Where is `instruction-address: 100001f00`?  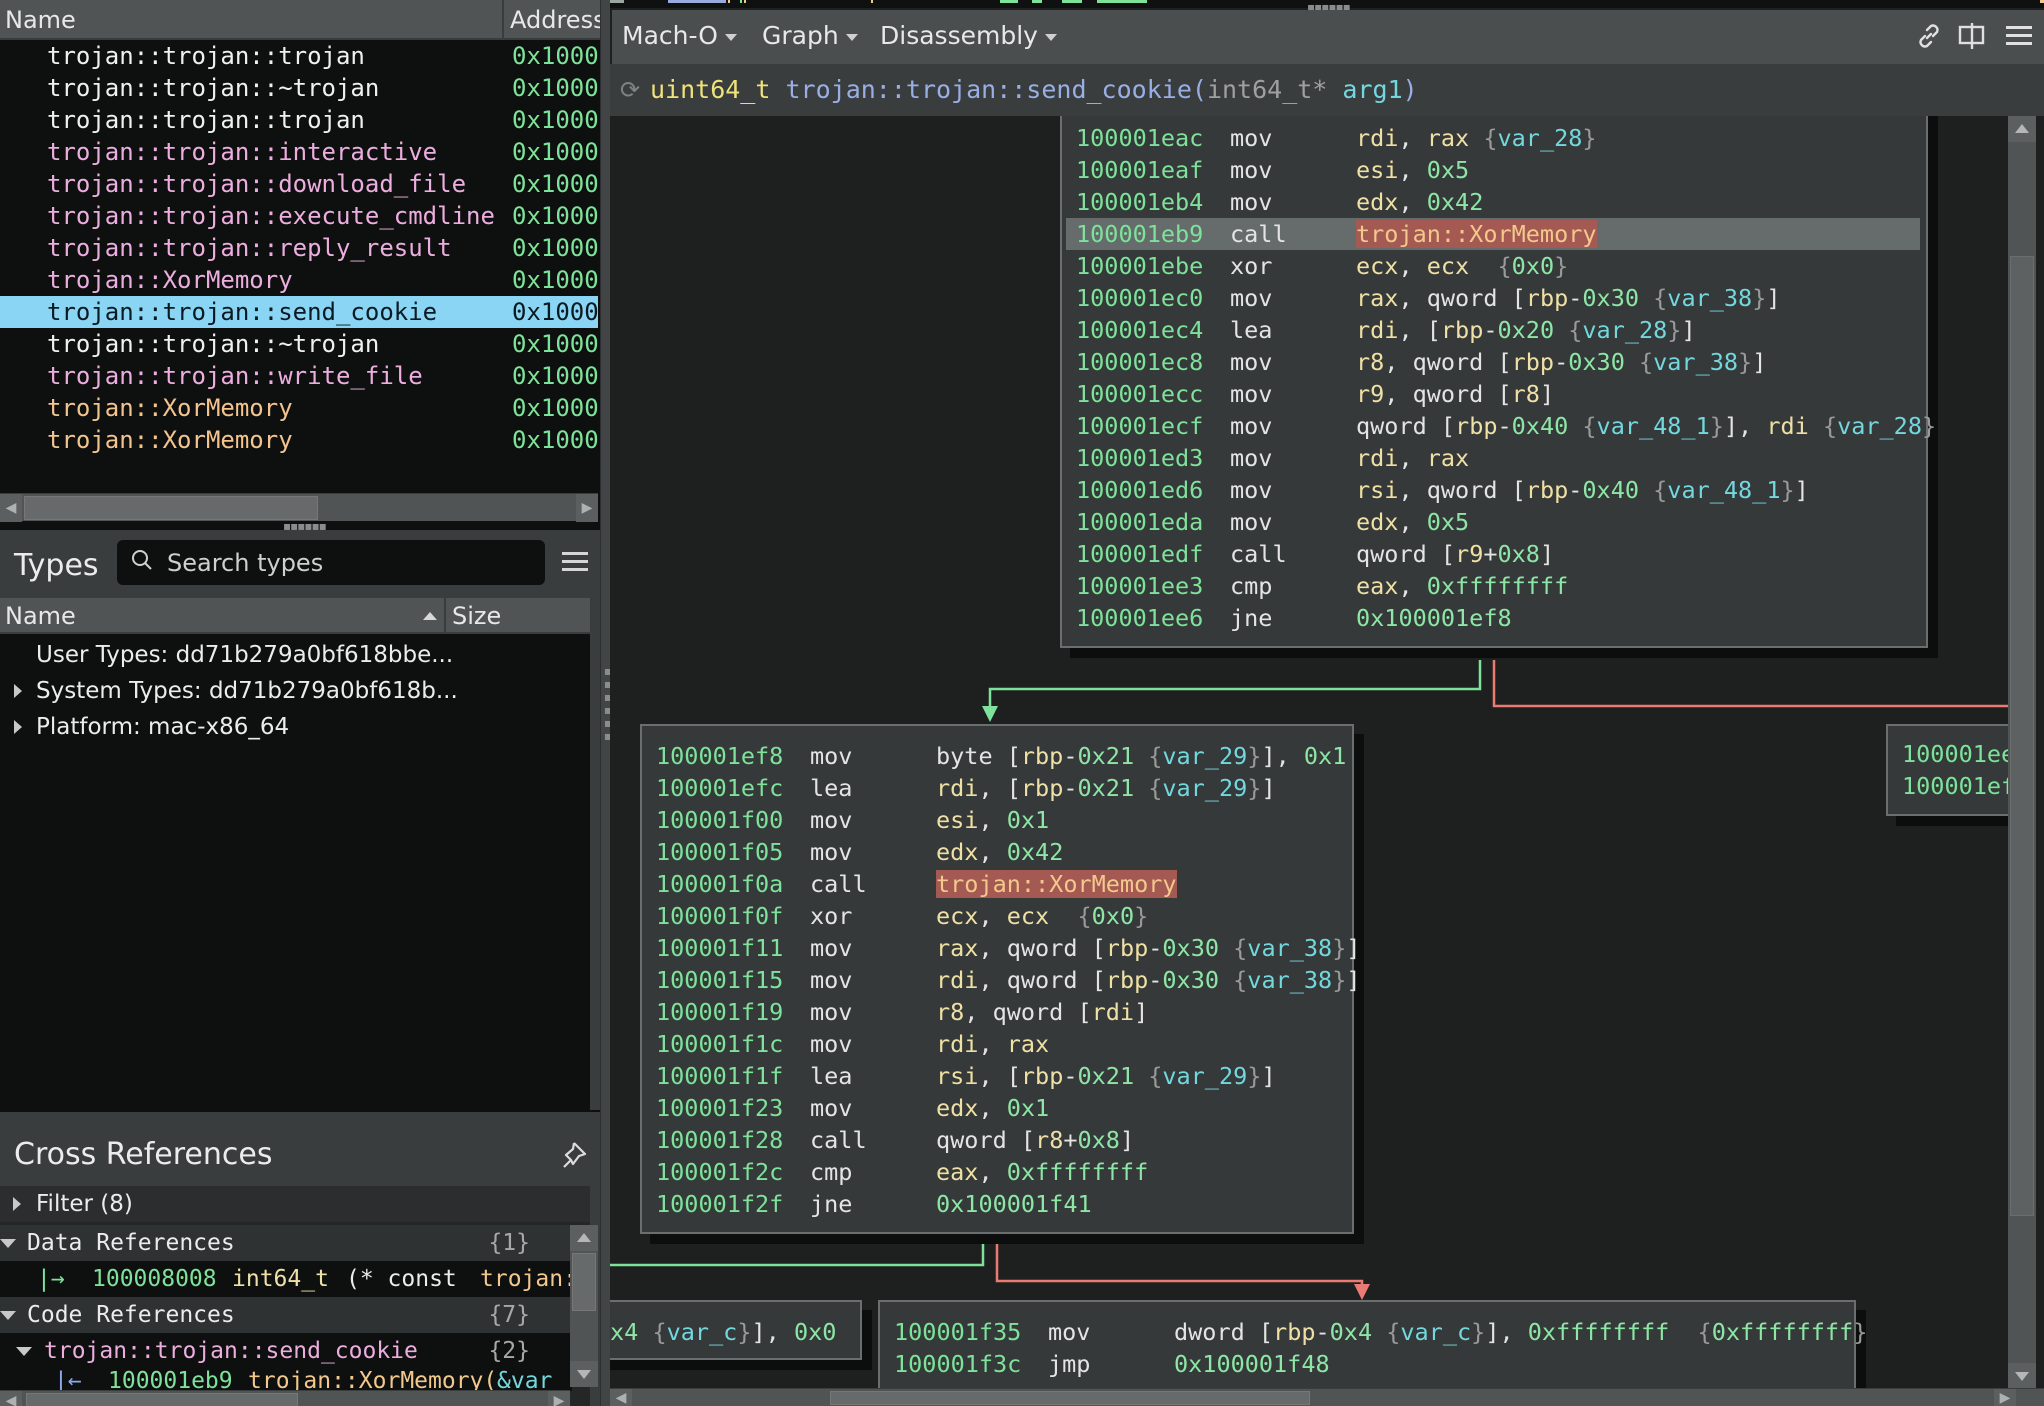
instruction-address: 100001f00 is located at coordinates (719, 820).